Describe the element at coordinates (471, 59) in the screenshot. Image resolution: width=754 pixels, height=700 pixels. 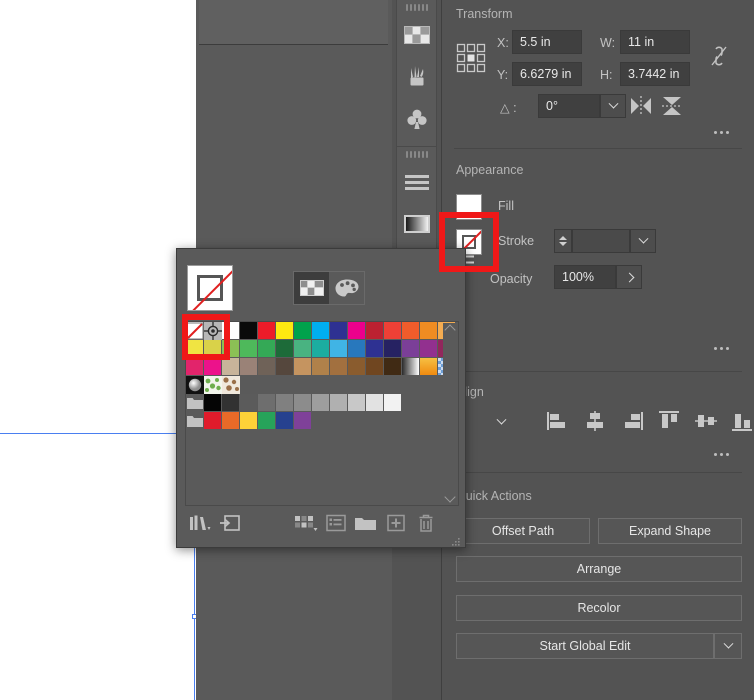
I see `reference-point-grid` at that location.